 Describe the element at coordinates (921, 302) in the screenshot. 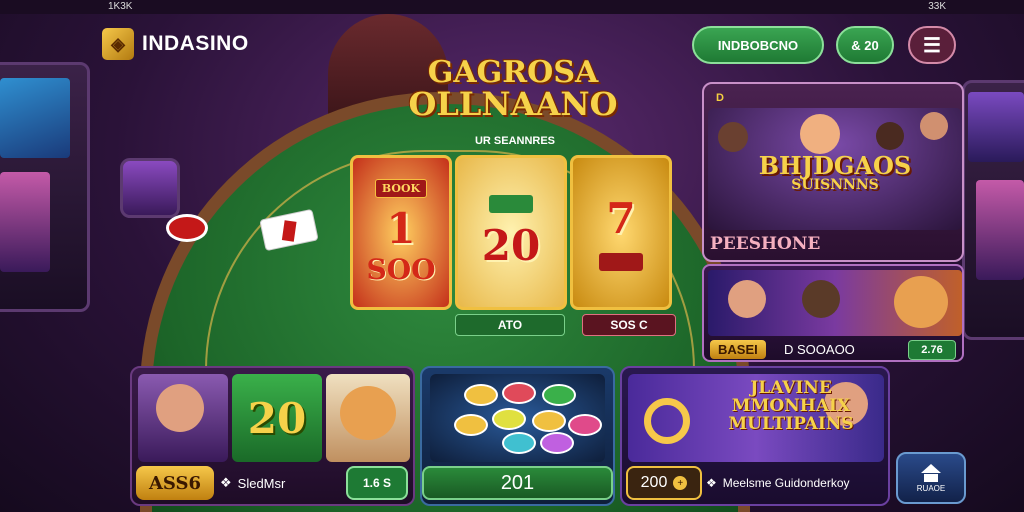

I see `dog-face` at that location.